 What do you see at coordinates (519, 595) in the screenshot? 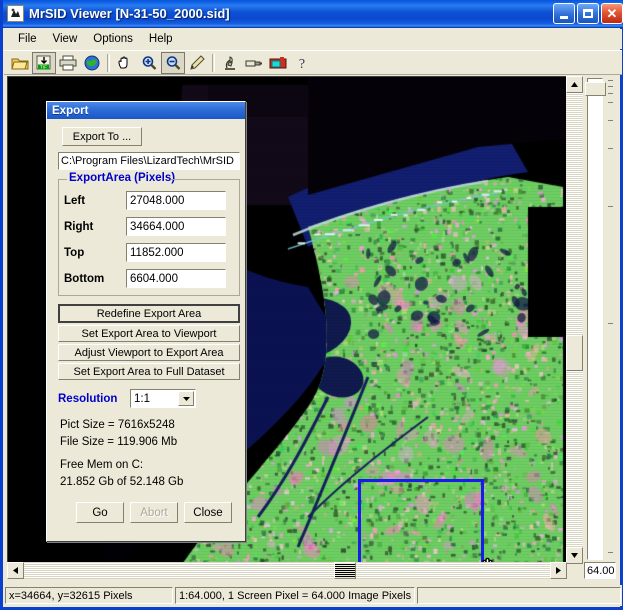
I see `status-extra` at bounding box center [519, 595].